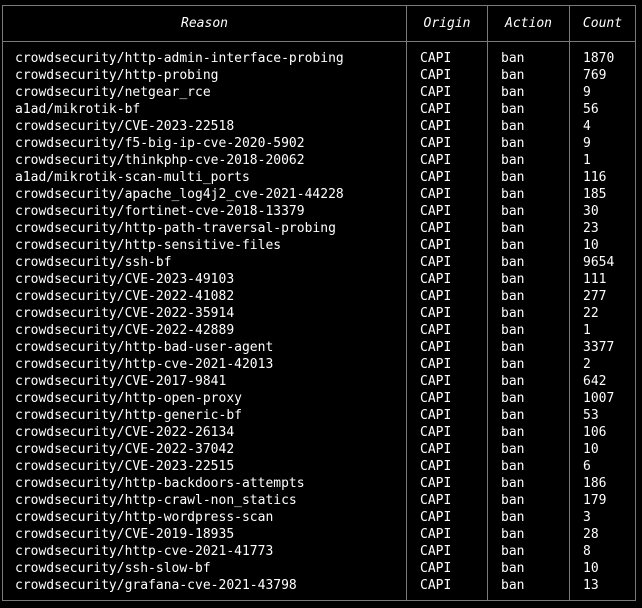 This screenshot has height=608, width=642. Describe the element at coordinates (113, 92) in the screenshot. I see `reason-cell: crowdsecurity/netgear_rce` at that location.